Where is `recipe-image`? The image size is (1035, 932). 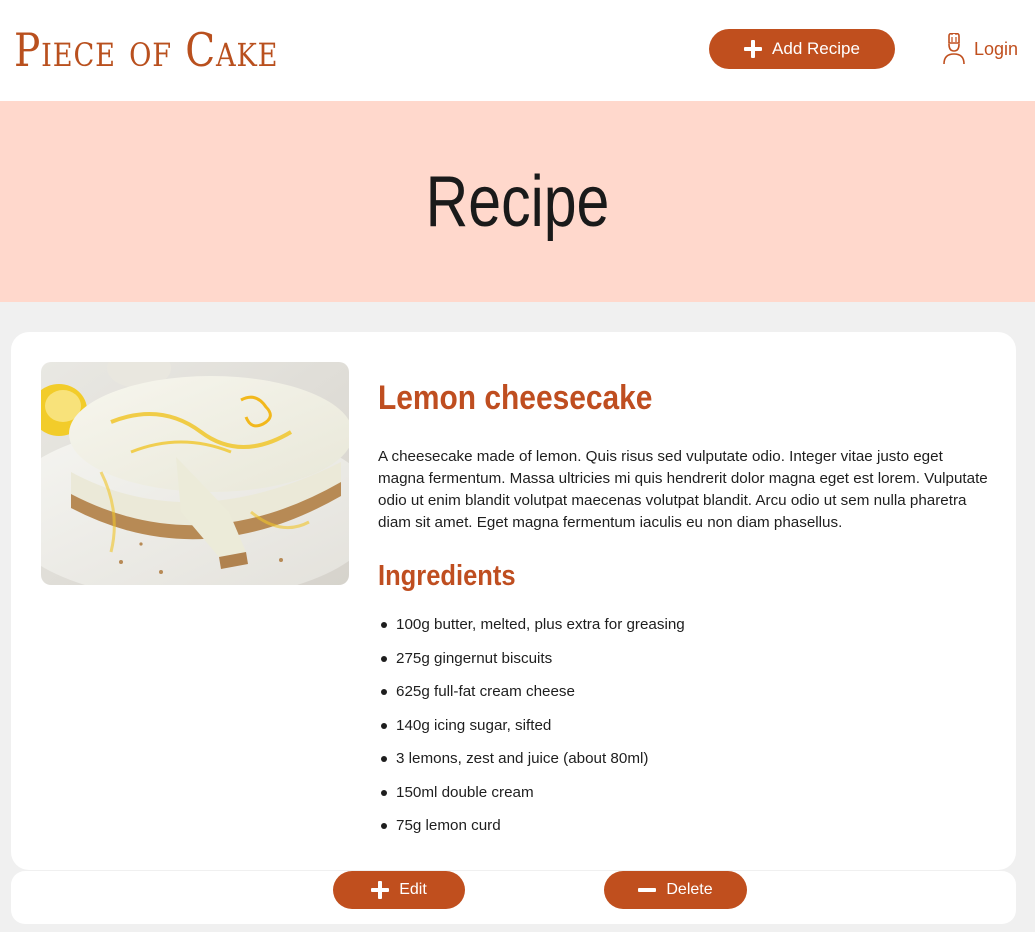 recipe-image is located at coordinates (195, 473).